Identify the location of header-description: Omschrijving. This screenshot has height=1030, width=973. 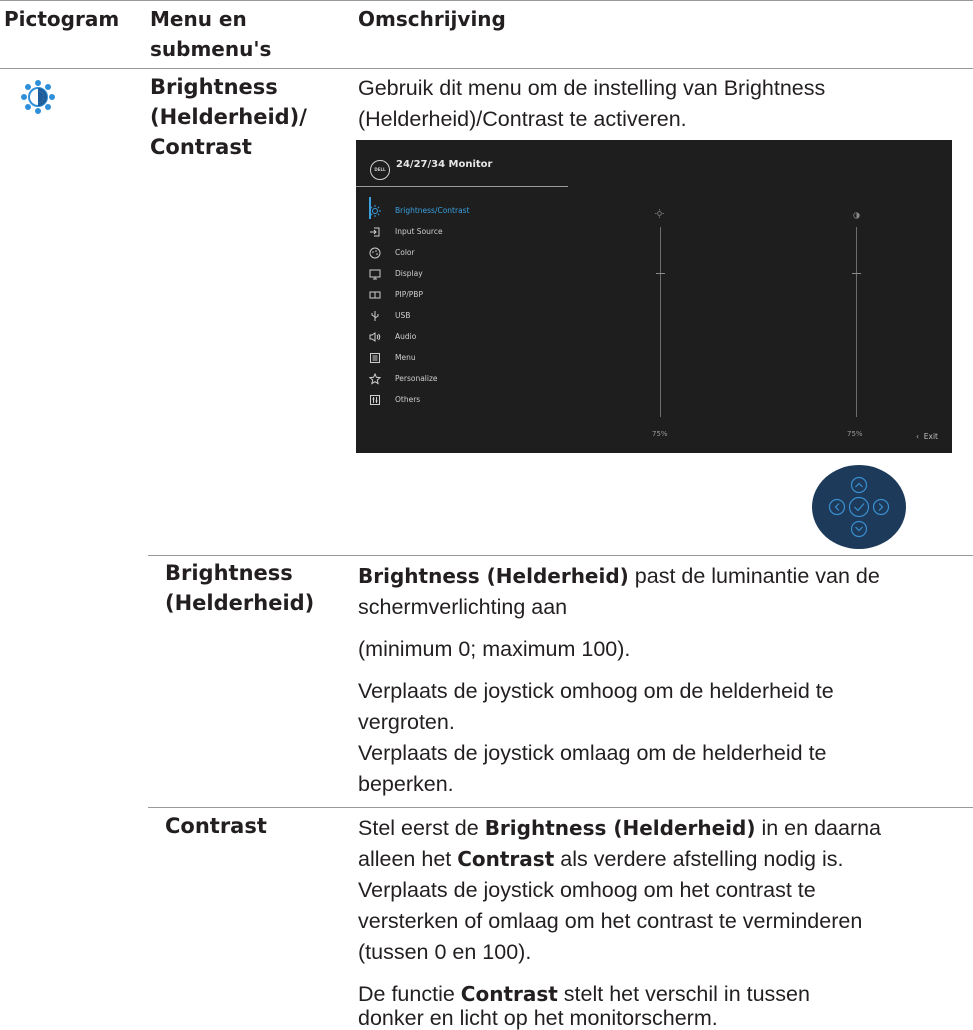
(432, 19).